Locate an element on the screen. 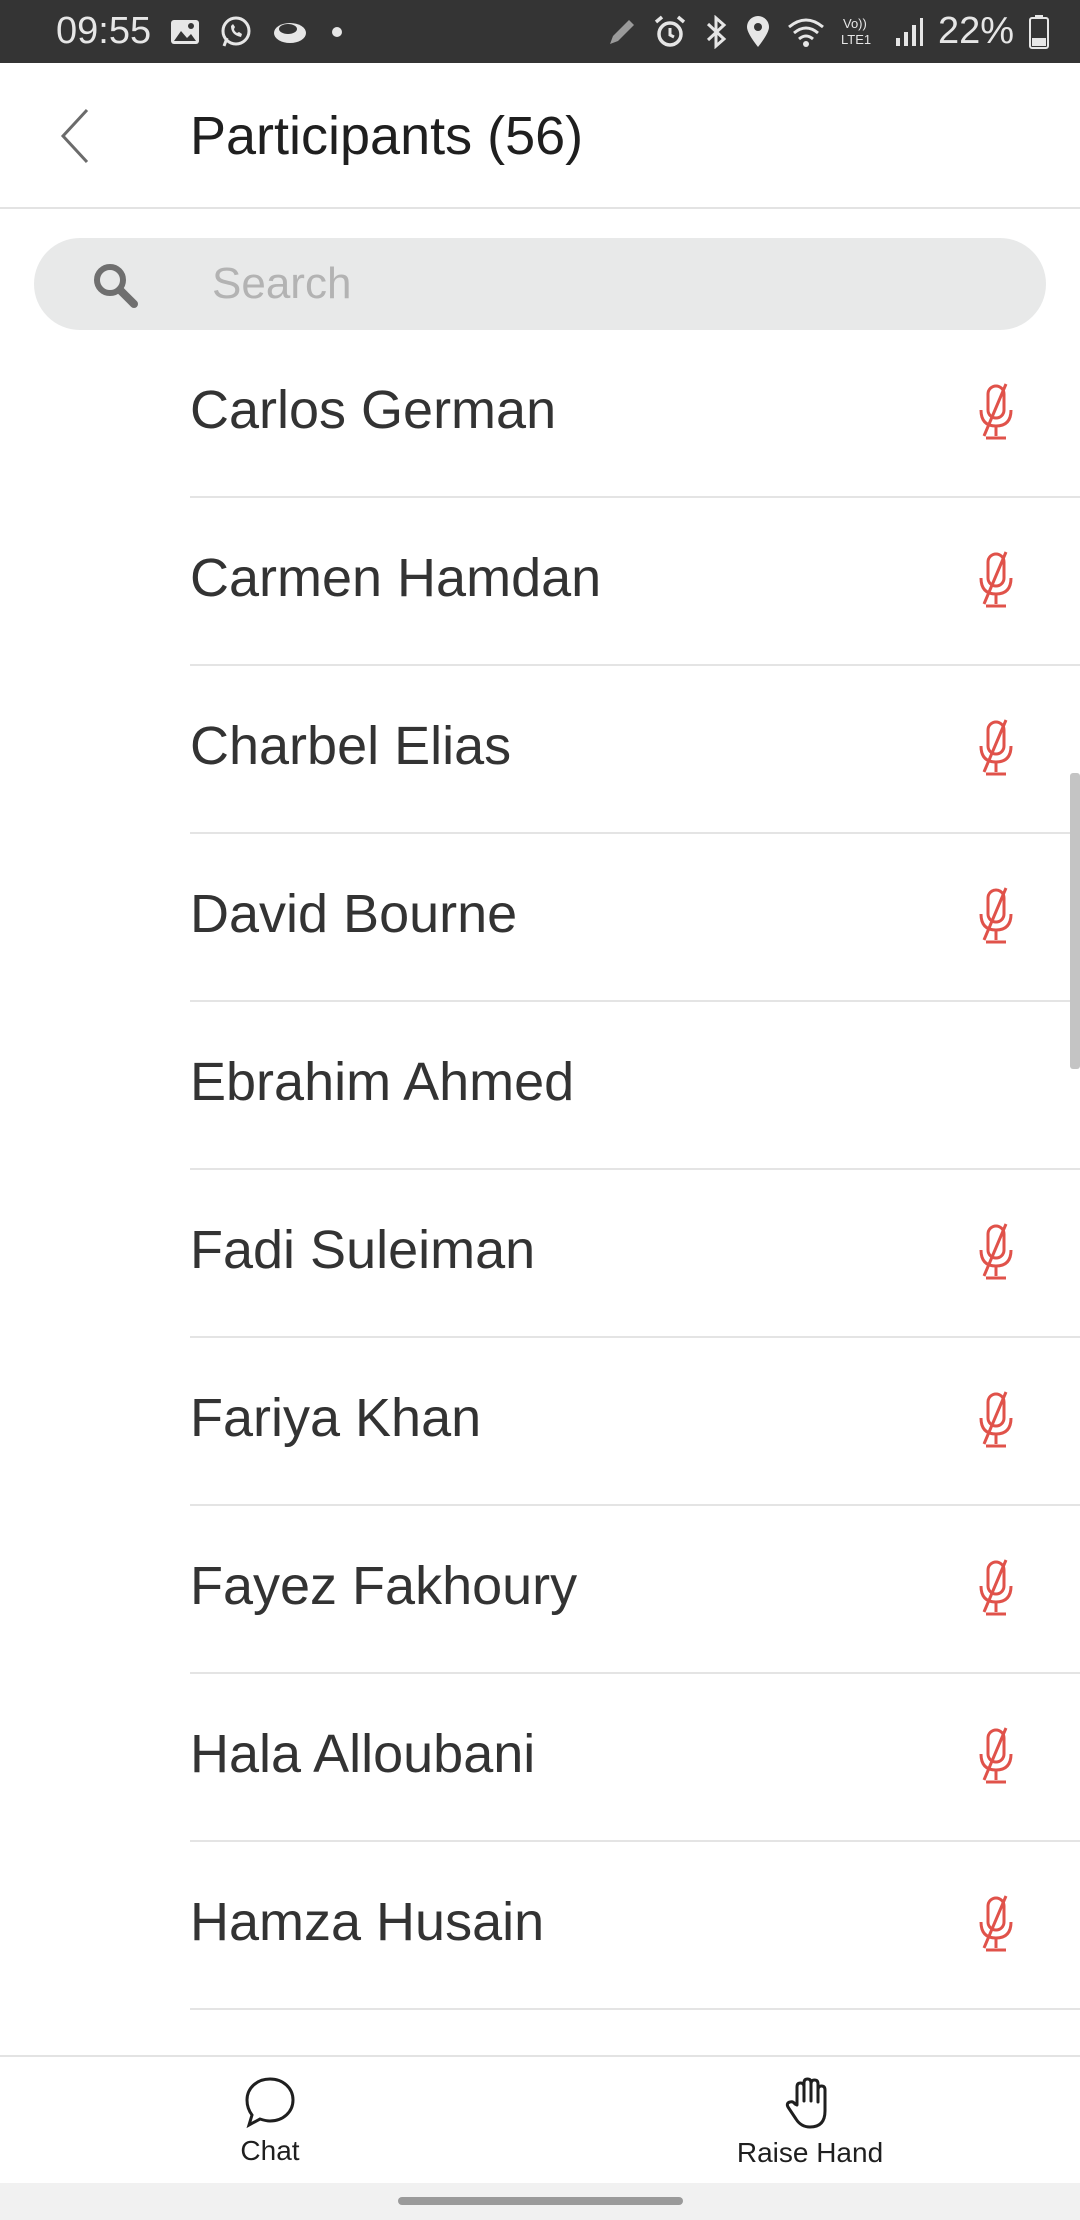  raise-hand-label: Raise Hand is located at coordinates (810, 2152).